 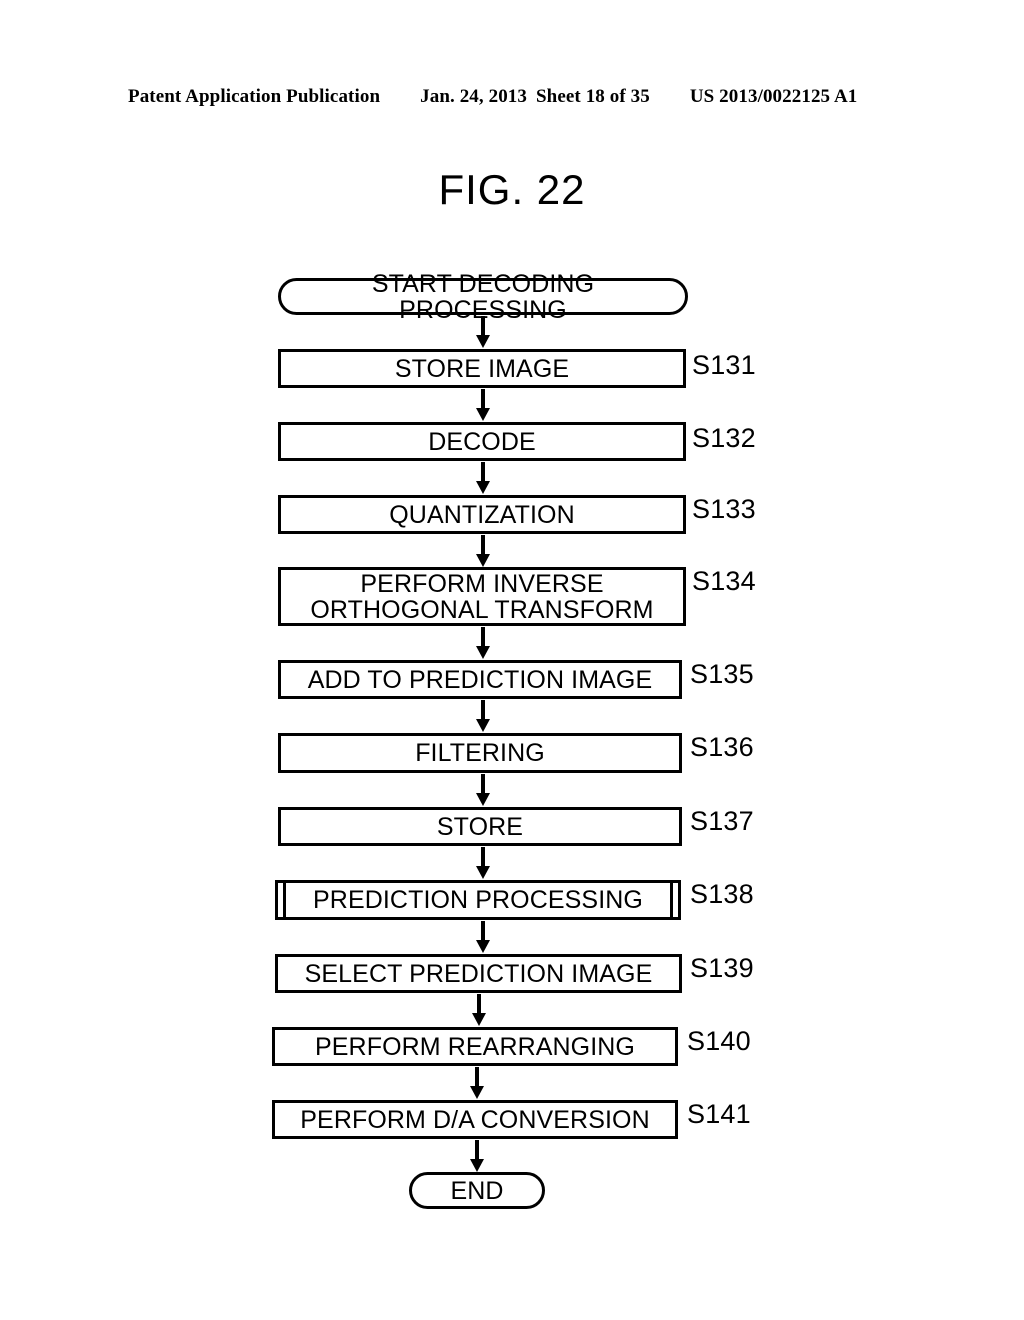 I want to click on step-tag-s141: S141, so click(x=719, y=1114).